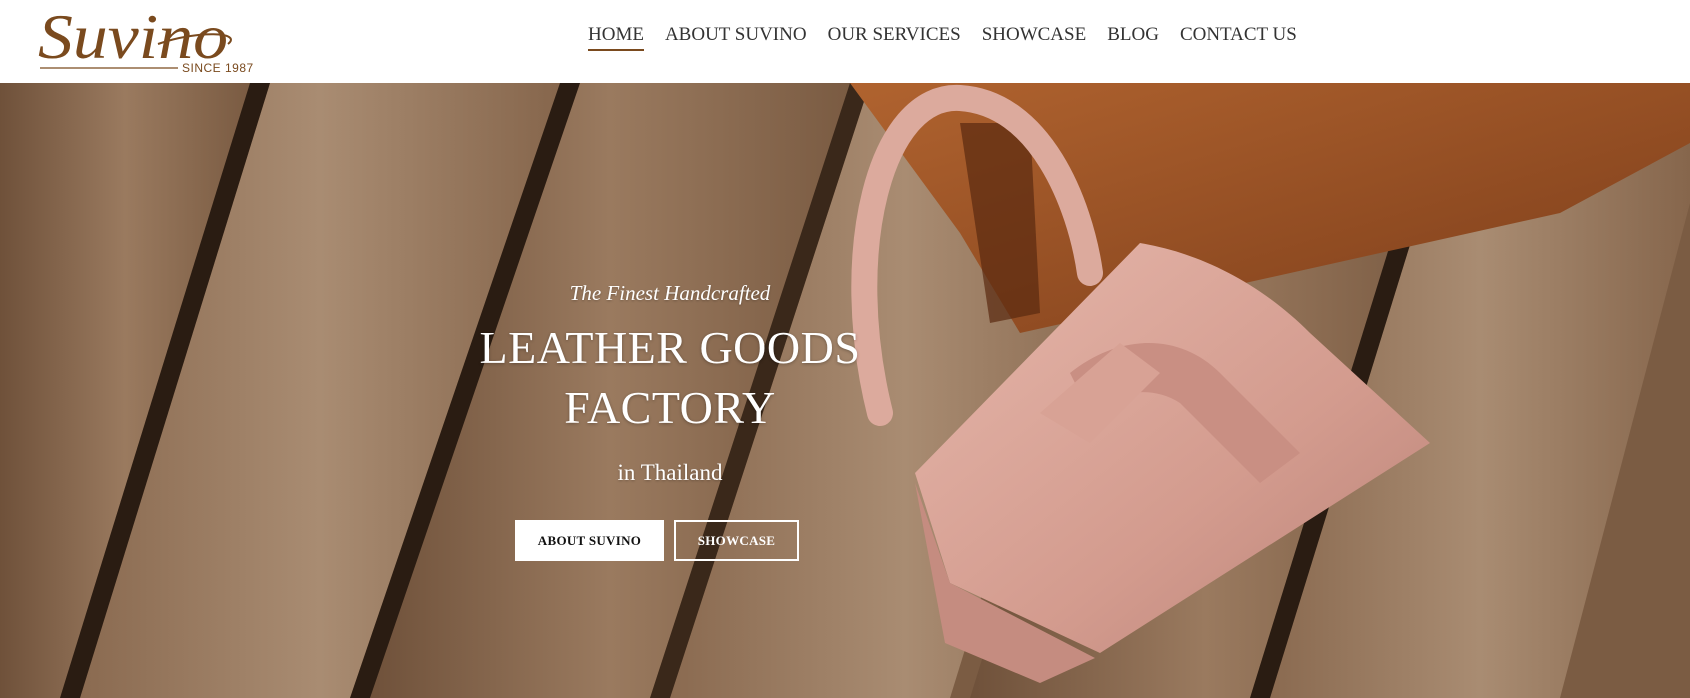 This screenshot has width=1690, height=698. Describe the element at coordinates (1034, 36) in the screenshot. I see `nav-showcase: SHOWCASE` at that location.